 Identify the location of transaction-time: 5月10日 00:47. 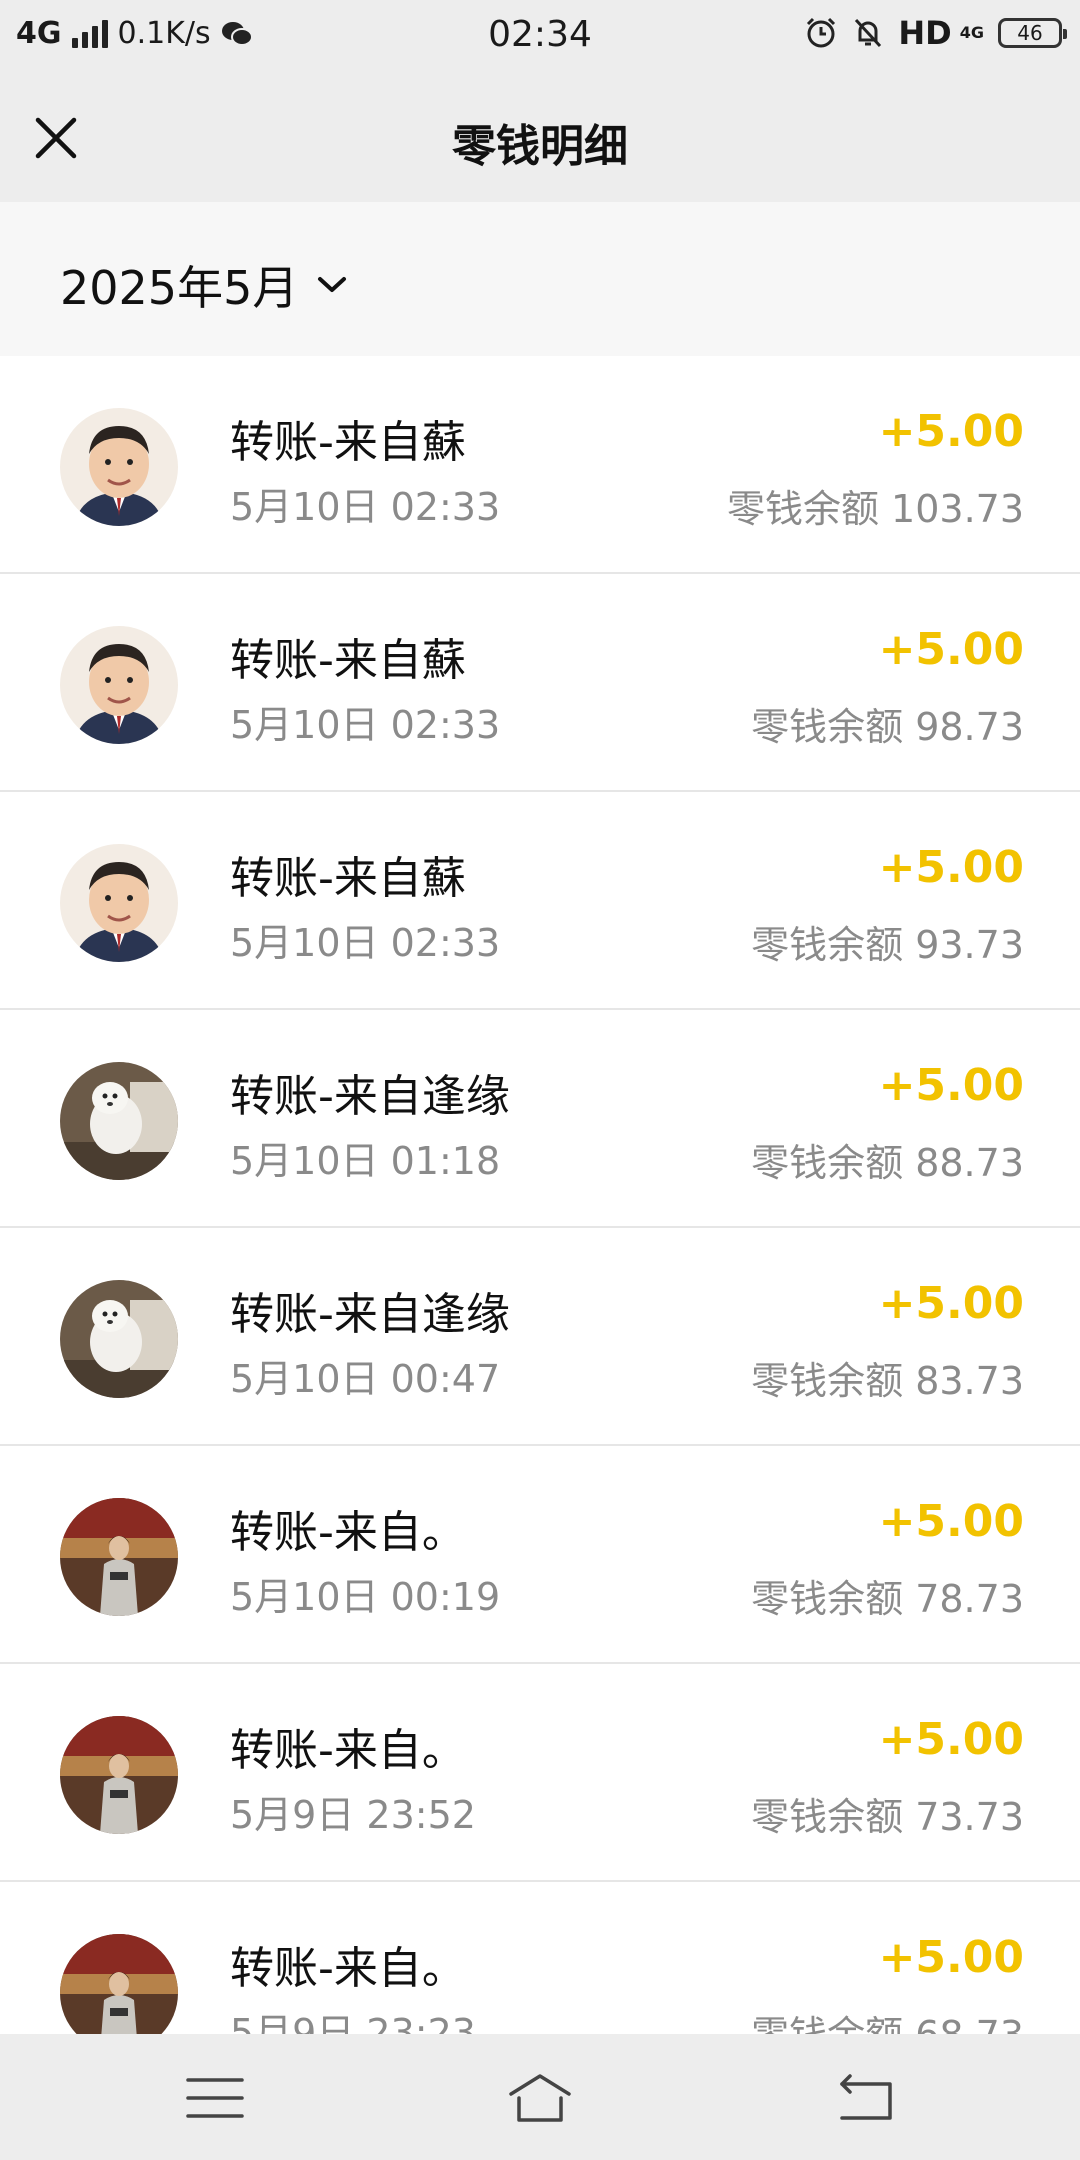
(365, 1379).